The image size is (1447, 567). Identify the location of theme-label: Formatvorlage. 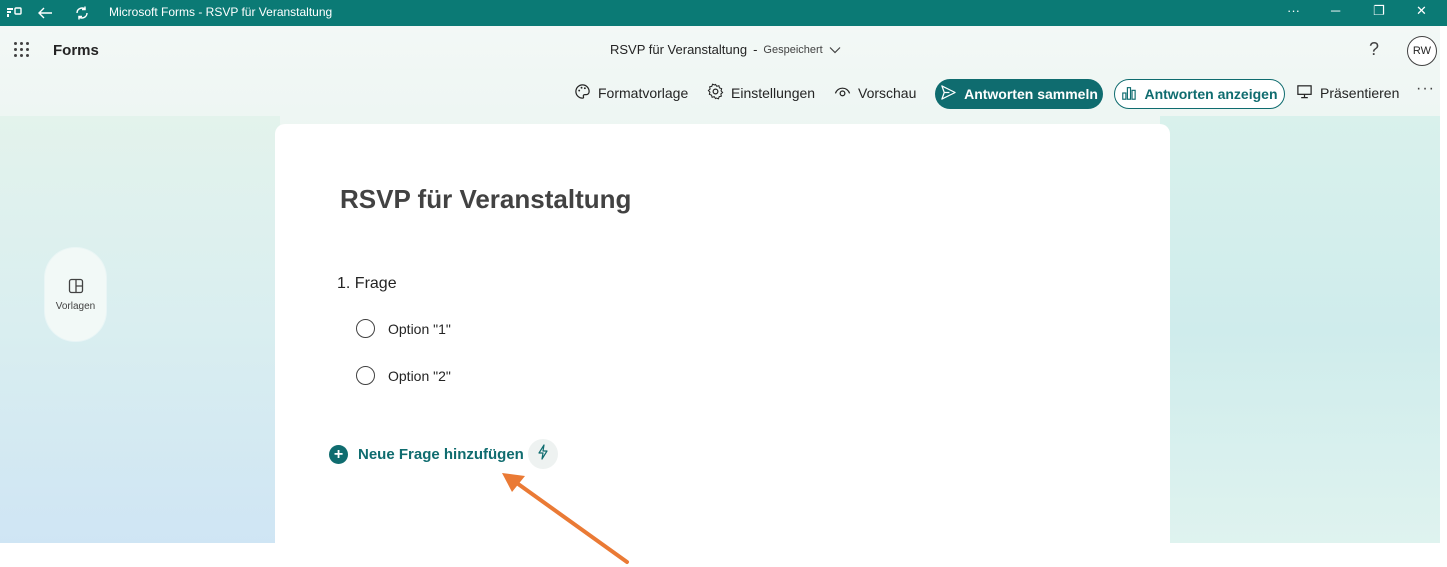
(643, 93).